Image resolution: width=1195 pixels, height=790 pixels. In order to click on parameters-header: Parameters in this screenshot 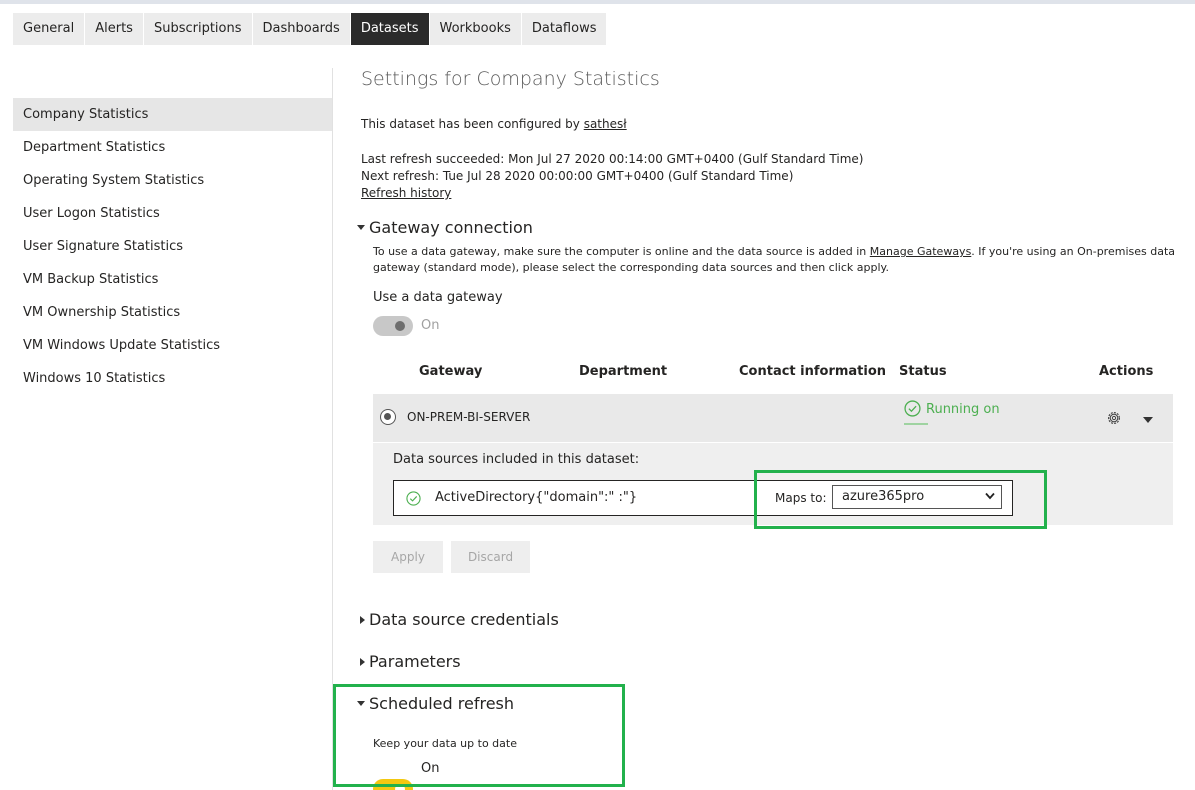, I will do `click(410, 661)`.